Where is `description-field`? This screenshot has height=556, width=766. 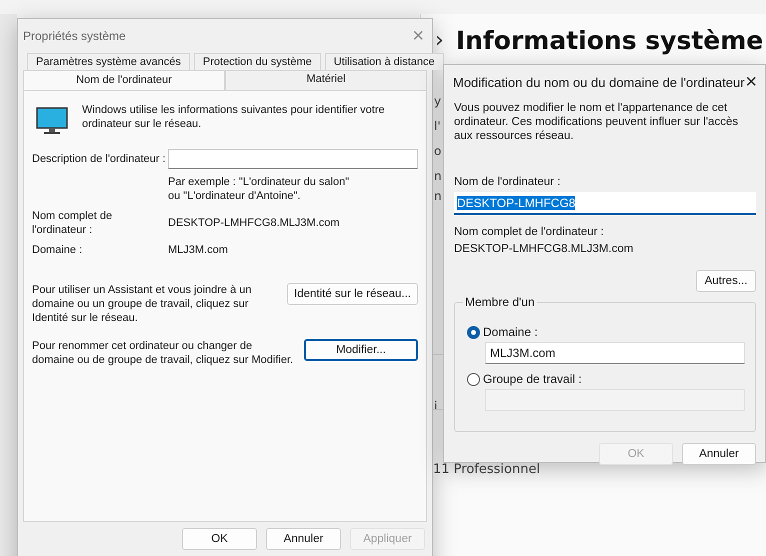
description-field is located at coordinates (293, 159).